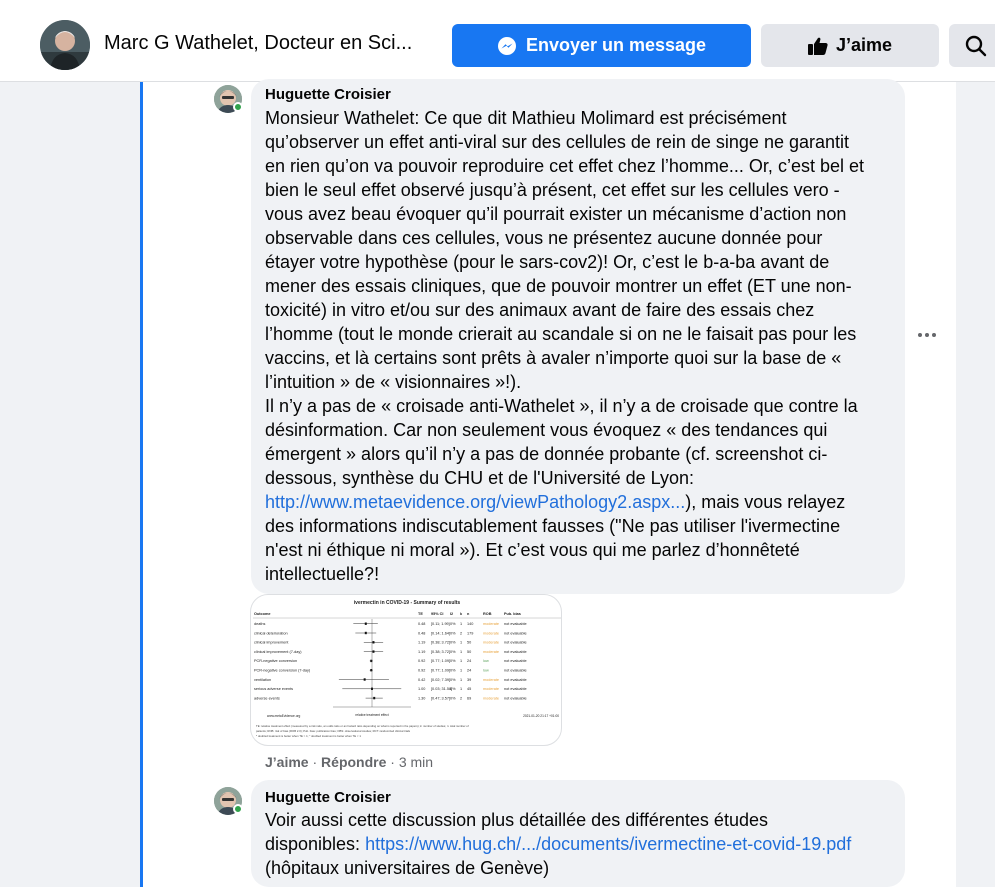 This screenshot has height=887, width=995. I want to click on table-row-label: PCR-negative conversion (7-day), so click(282, 671).